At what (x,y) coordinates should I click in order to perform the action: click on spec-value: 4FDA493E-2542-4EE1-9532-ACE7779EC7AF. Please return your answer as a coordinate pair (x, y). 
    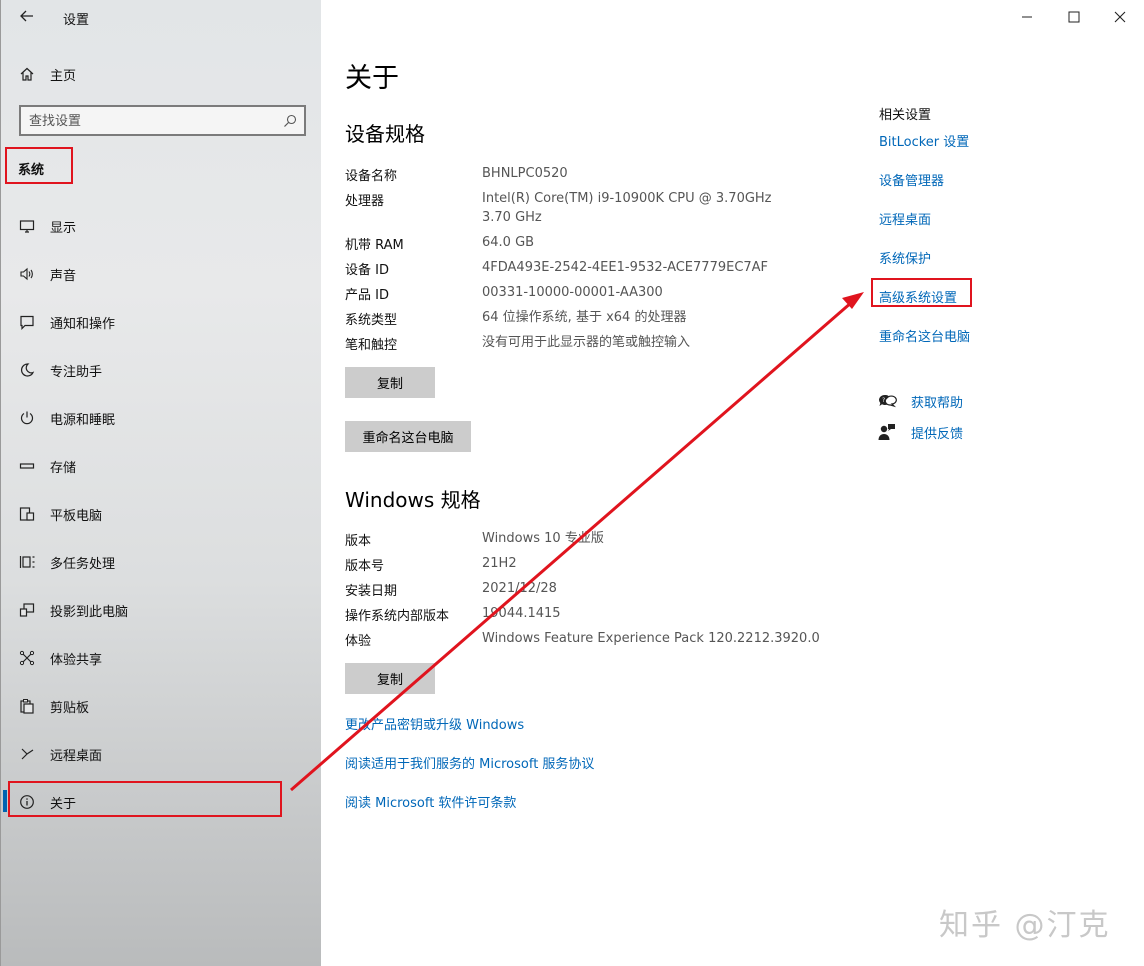
    Looking at the image, I should click on (625, 267).